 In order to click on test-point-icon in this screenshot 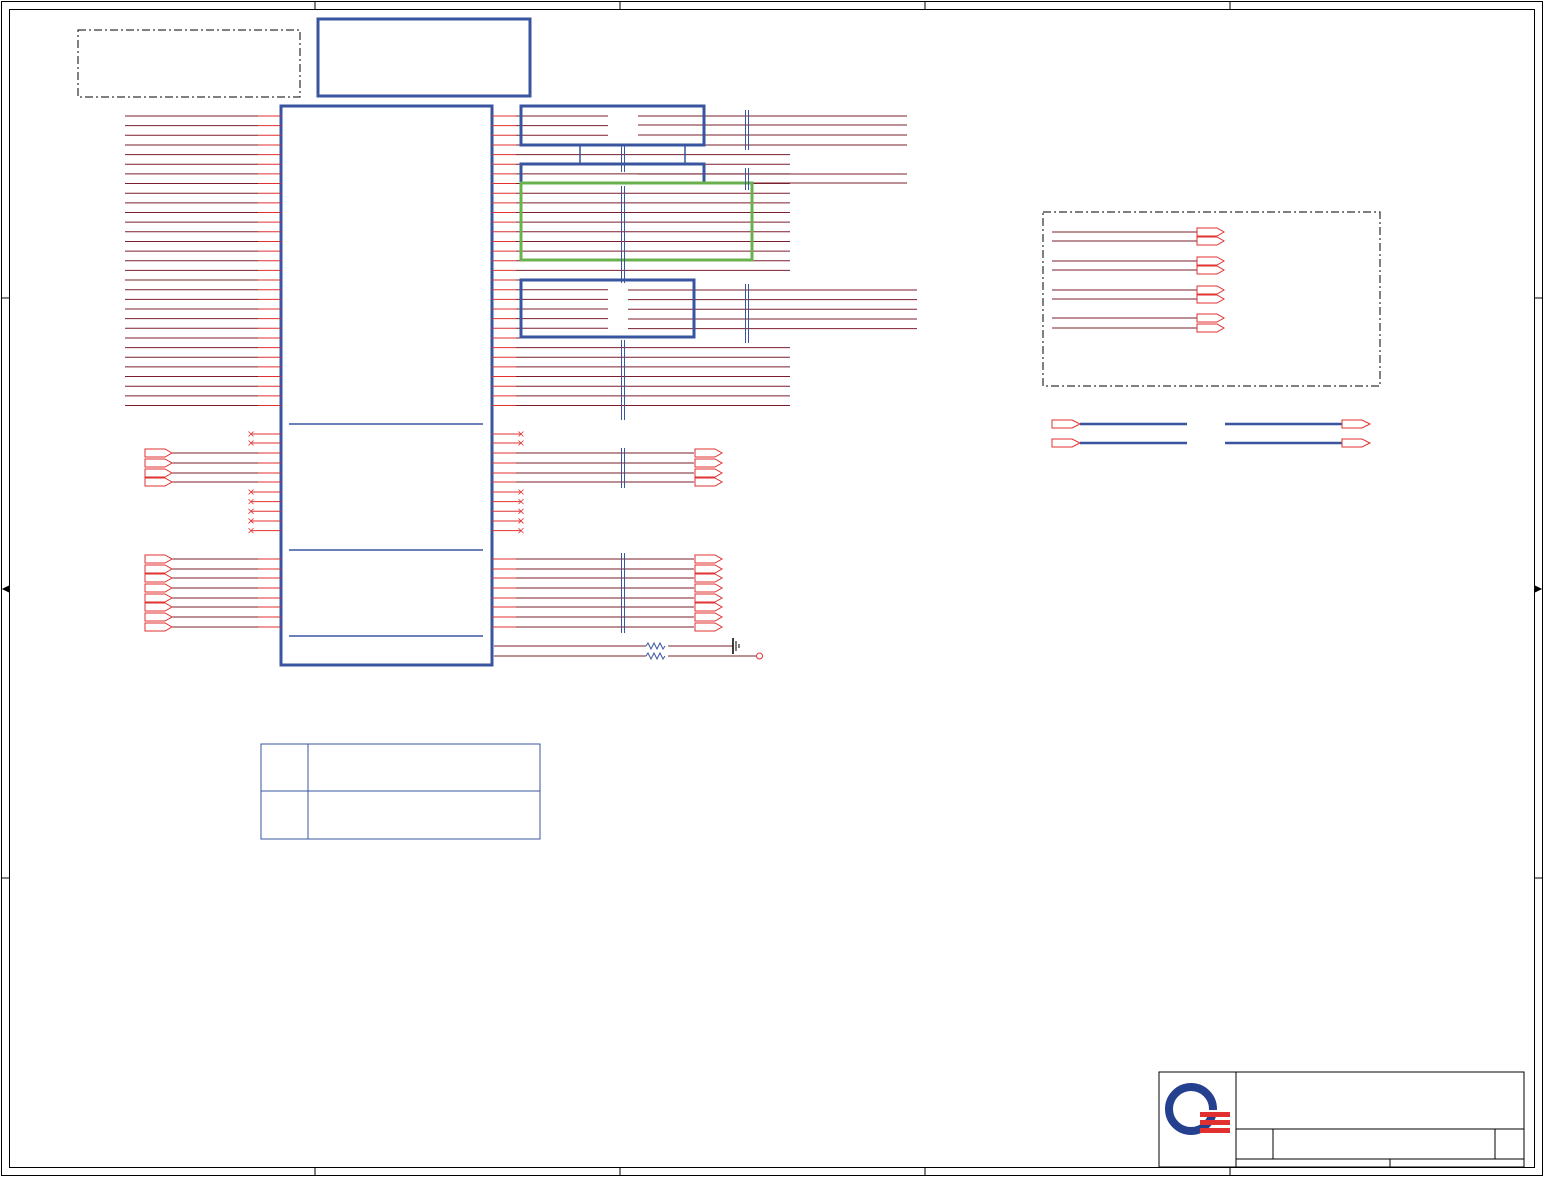, I will do `click(759, 656)`.